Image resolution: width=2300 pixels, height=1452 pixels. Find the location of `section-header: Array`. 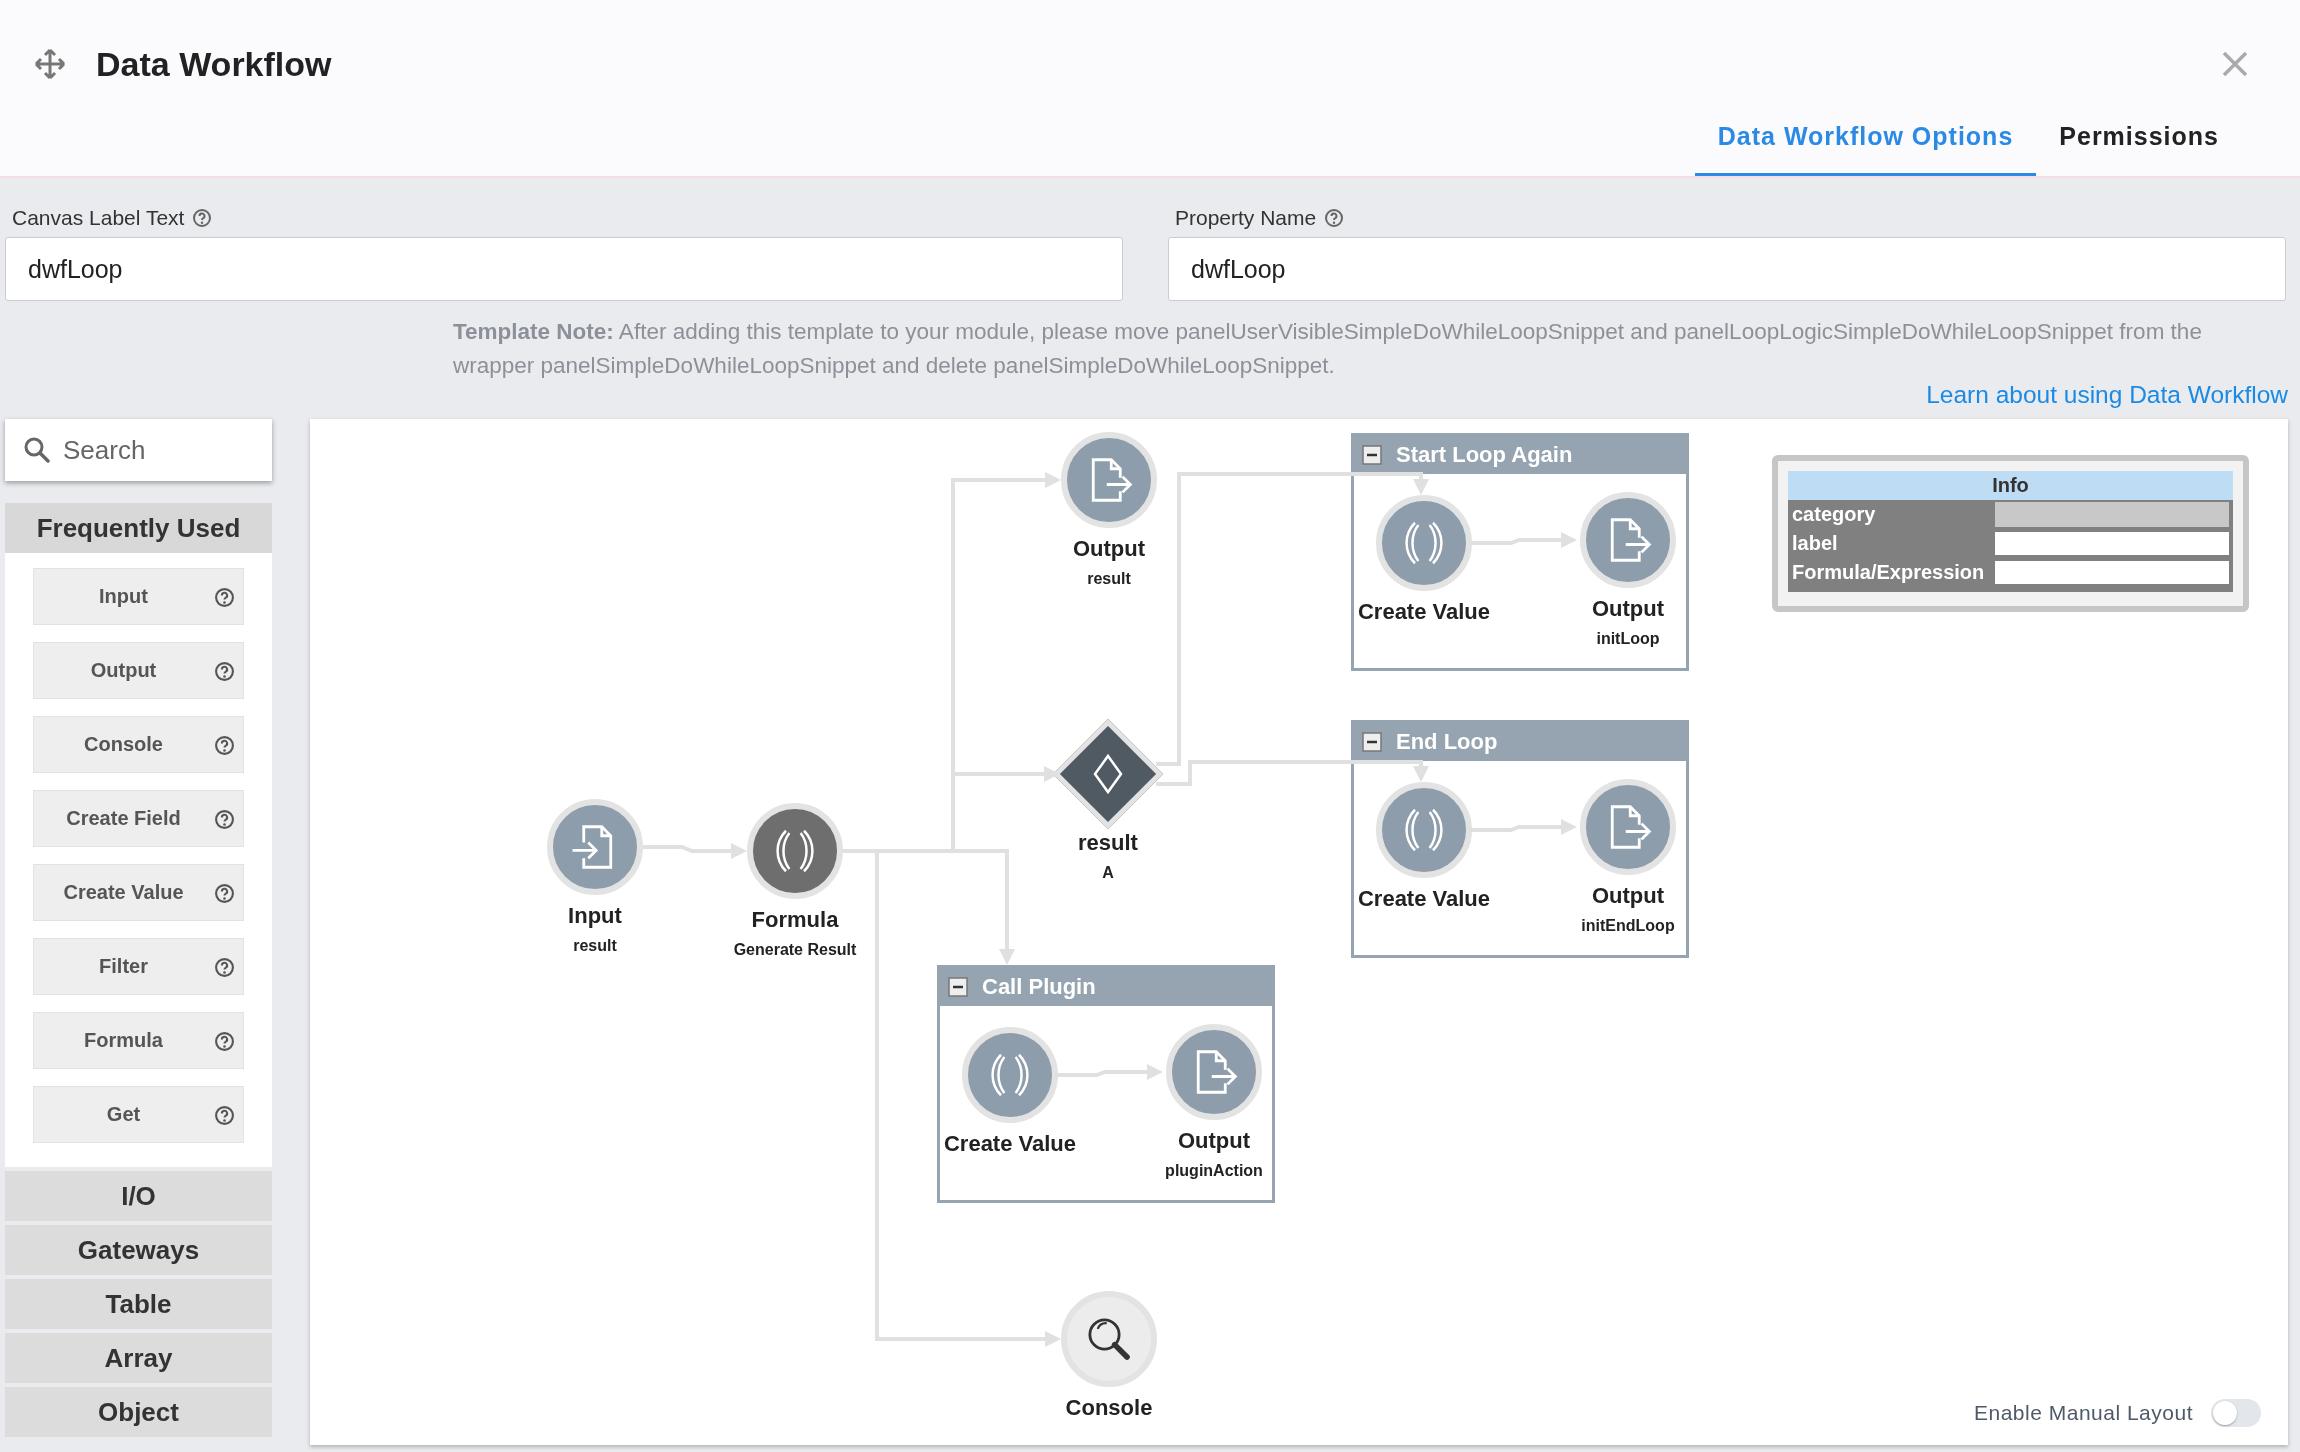

section-header: Array is located at coordinates (138, 1358).